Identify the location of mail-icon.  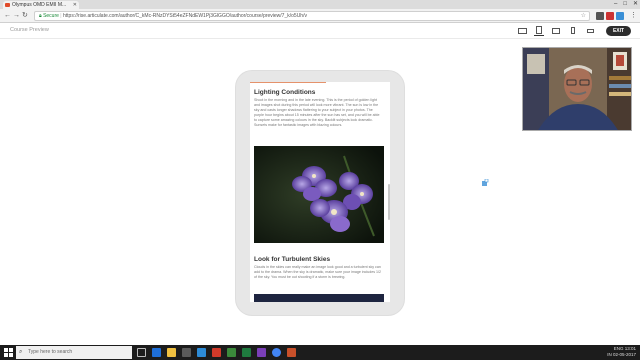
(201, 352).